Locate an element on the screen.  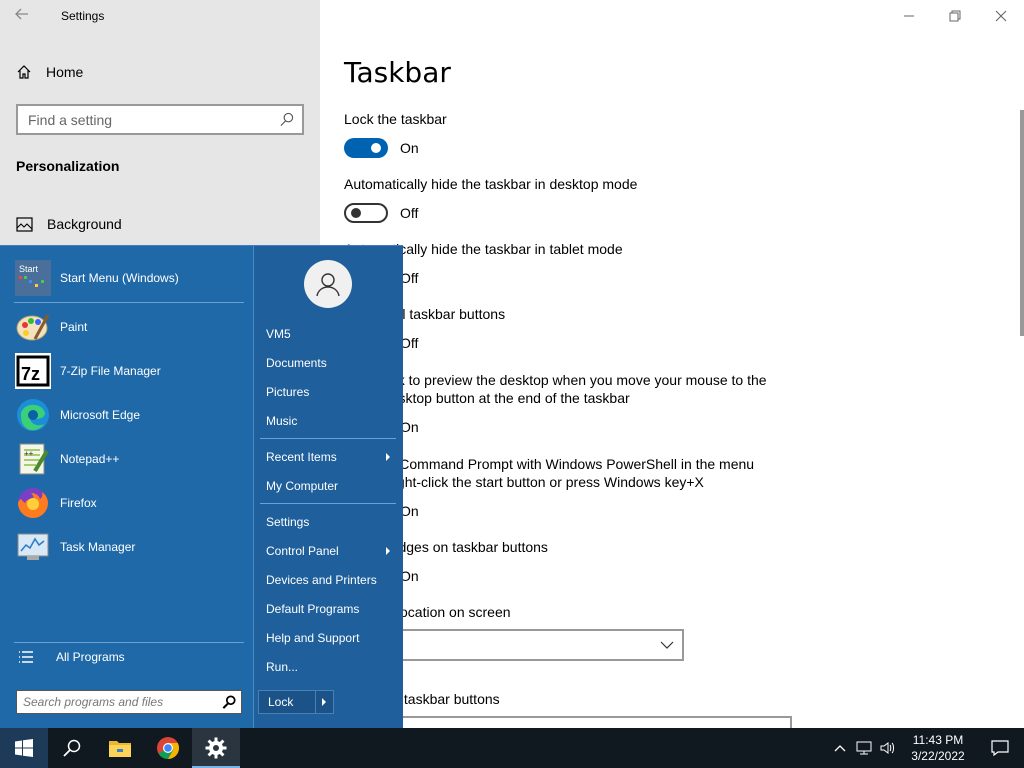
start-button is located at coordinates (24, 748).